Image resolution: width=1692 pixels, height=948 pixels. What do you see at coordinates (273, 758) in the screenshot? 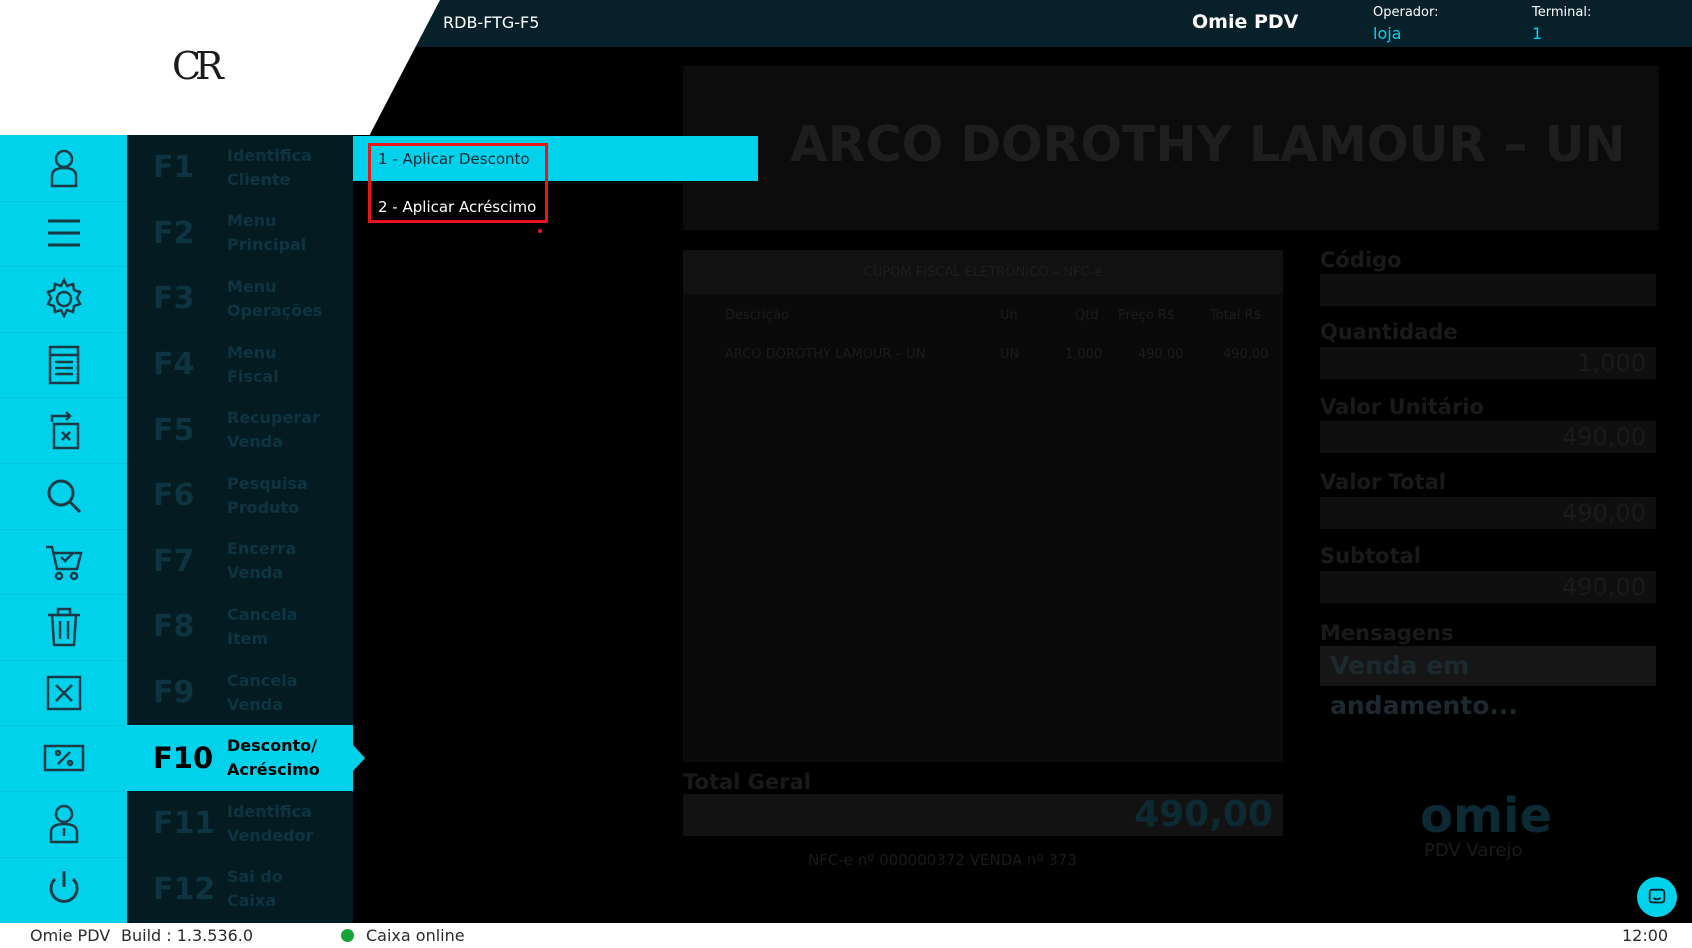
I see `fkey-label: Desconto/ Acréscimo` at bounding box center [273, 758].